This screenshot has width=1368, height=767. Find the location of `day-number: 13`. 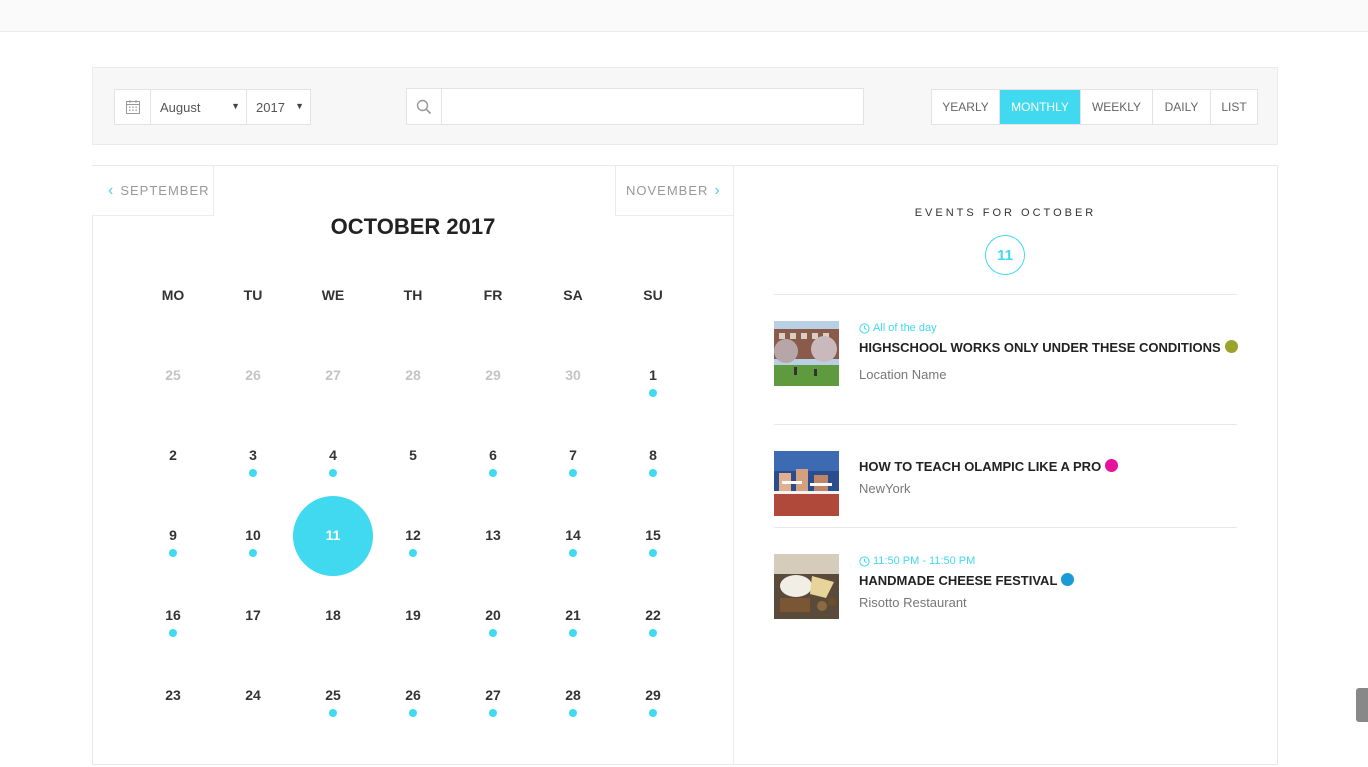

day-number: 13 is located at coordinates (493, 535).